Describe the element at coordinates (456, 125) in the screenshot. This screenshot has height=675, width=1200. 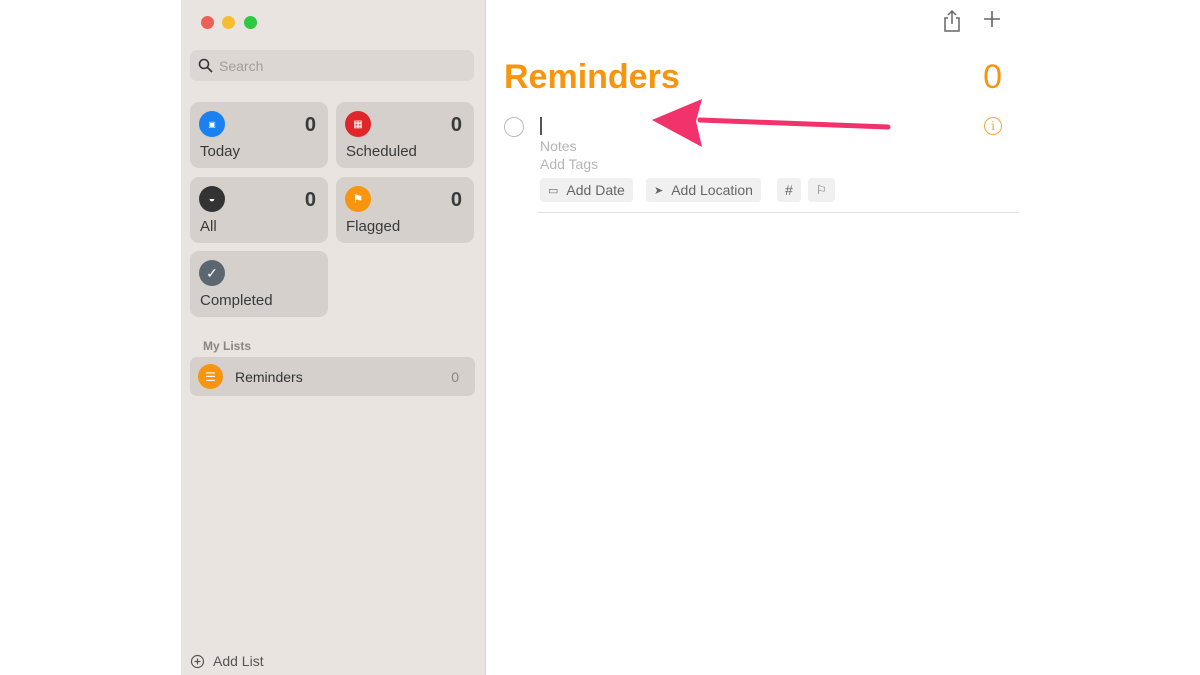
I see `scheduled-count: 0` at that location.